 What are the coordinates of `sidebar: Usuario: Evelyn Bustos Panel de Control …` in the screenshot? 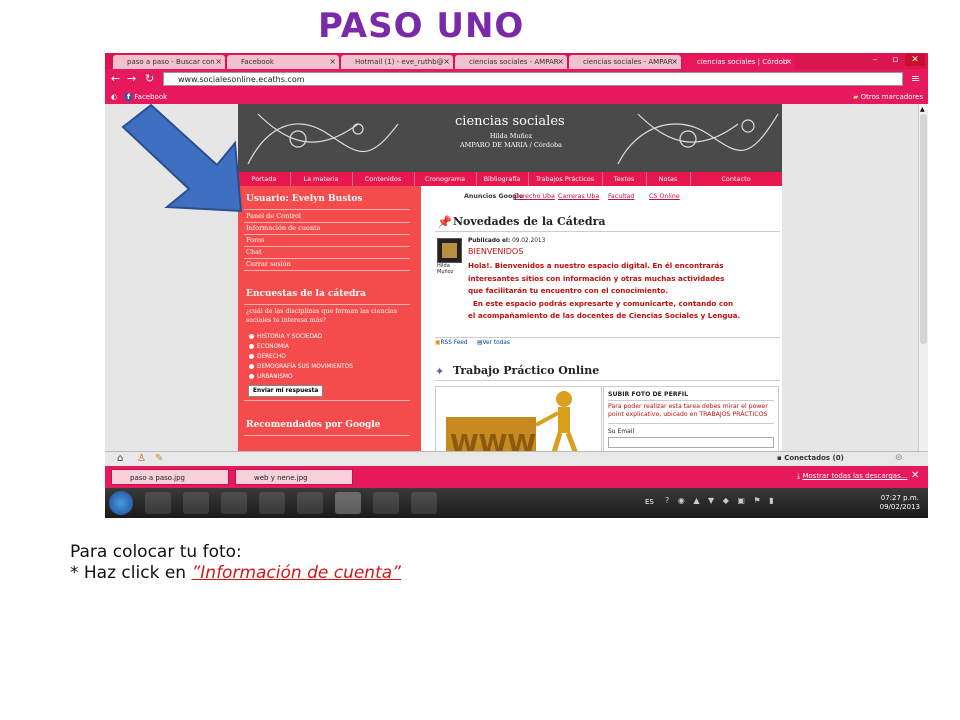 It's located at (329, 325).